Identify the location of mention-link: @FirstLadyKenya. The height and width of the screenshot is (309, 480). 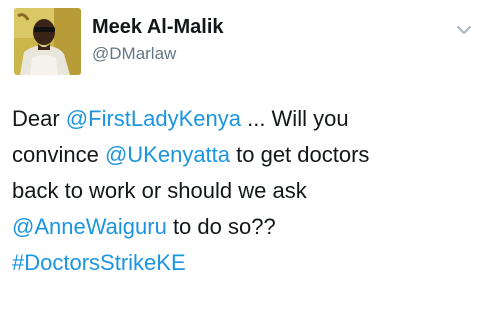
(153, 118).